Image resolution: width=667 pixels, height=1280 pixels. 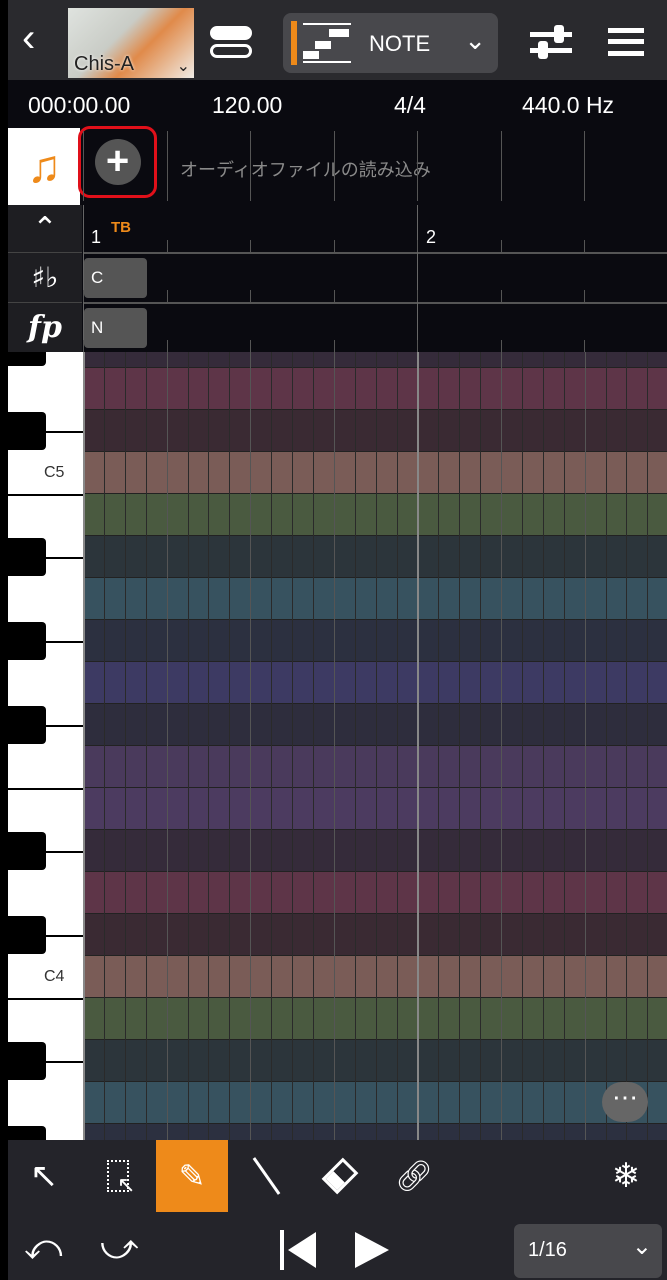 What do you see at coordinates (300, 1250) in the screenshot?
I see `rewind-button` at bounding box center [300, 1250].